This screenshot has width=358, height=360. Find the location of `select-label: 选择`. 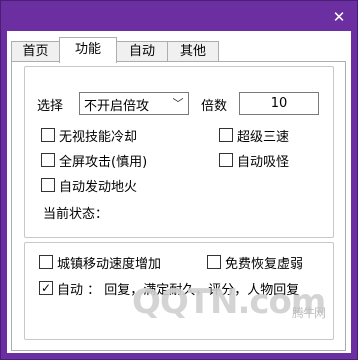

select-label: 选择 is located at coordinates (50, 106).